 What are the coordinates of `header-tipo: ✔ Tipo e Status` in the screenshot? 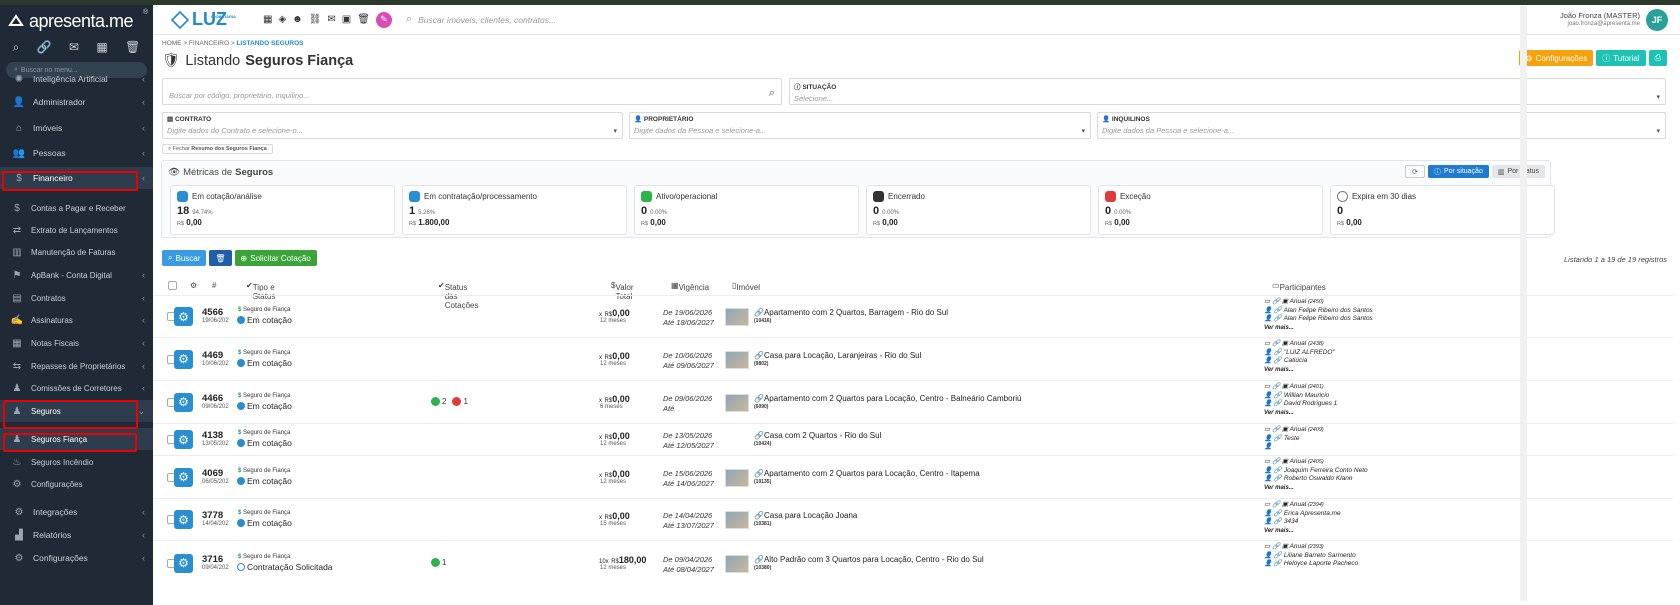 It's located at (260, 291).